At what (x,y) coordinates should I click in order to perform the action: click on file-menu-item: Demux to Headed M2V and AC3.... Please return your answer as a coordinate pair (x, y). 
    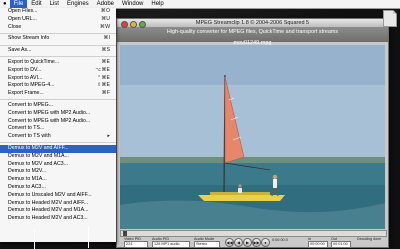
    Looking at the image, I should click on (58, 219).